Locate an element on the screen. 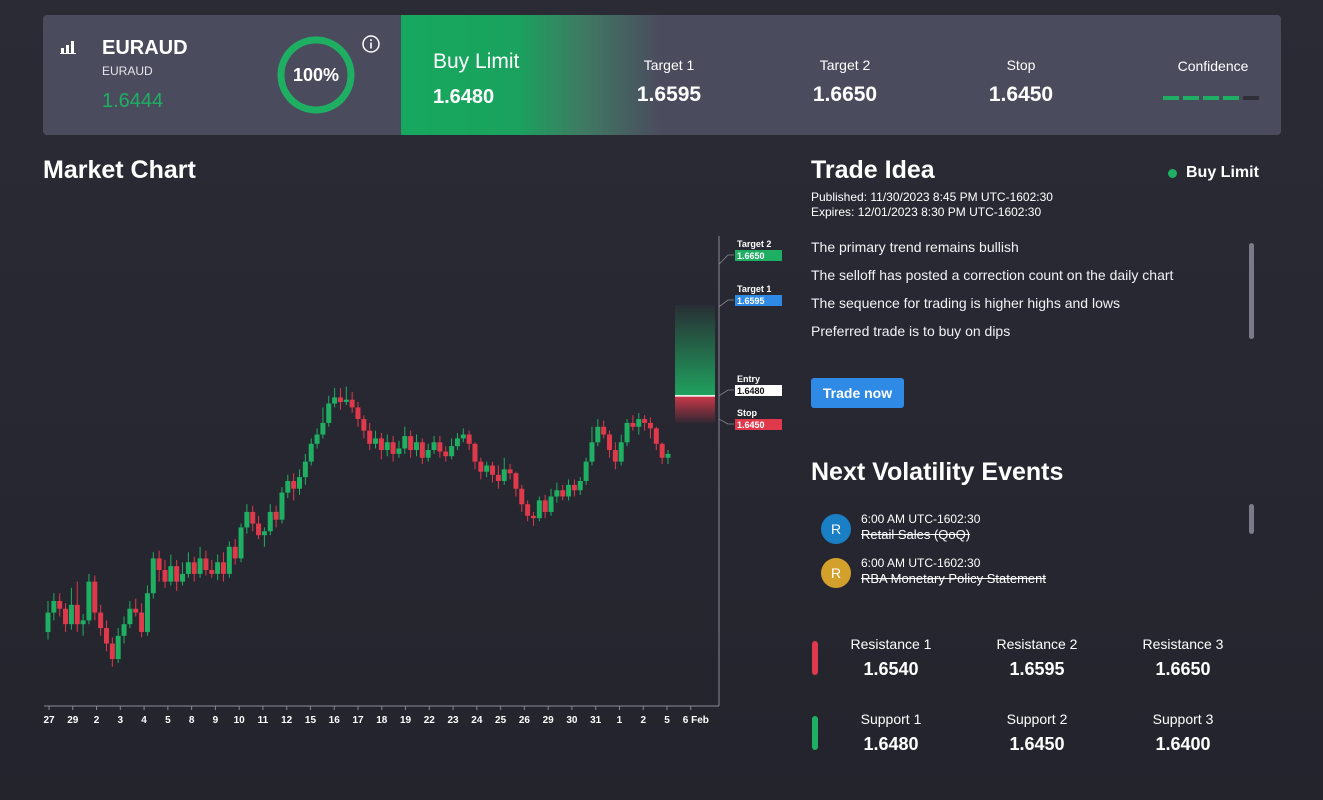  level-label: Support 3 is located at coordinates (1183, 719).